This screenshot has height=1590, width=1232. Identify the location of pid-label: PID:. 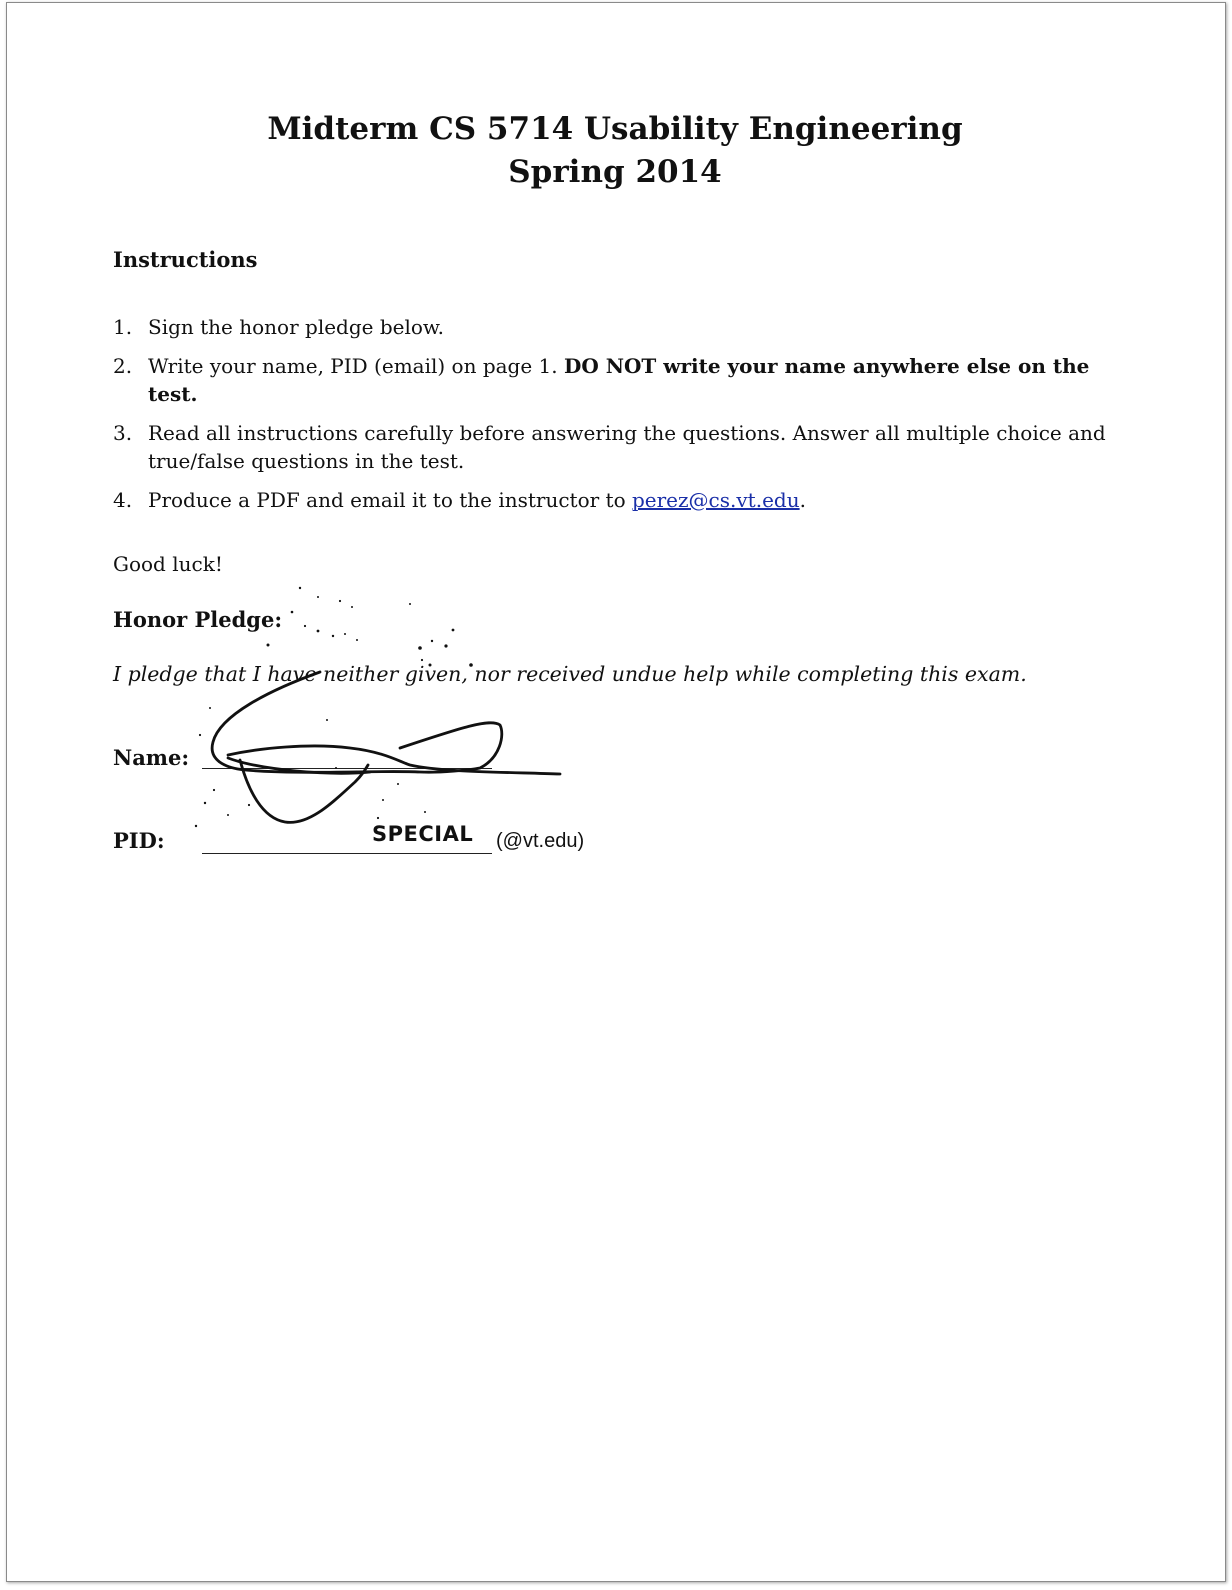
(139, 840).